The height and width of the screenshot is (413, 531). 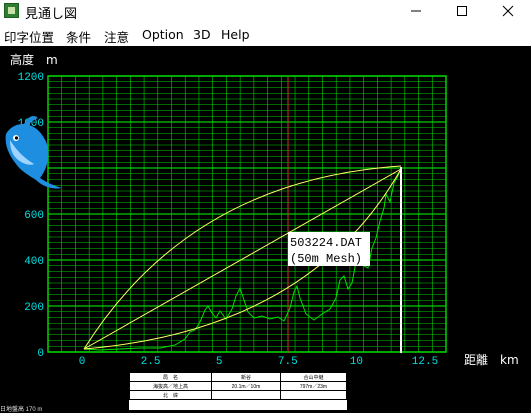 What do you see at coordinates (265, 11) in the screenshot?
I see `title-bar: 見通し図` at bounding box center [265, 11].